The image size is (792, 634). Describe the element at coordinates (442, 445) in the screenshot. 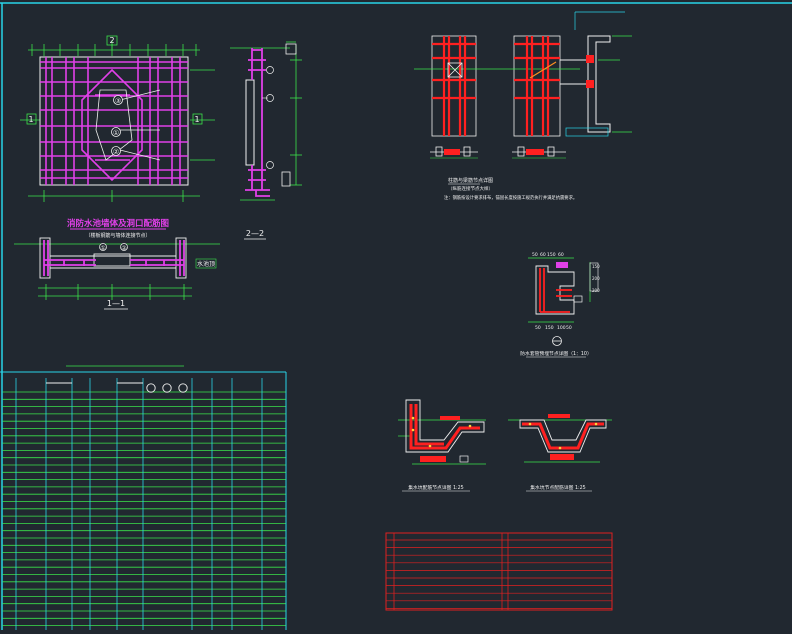

I see `sump-pit-detail-left: 集水坑配筋节点详图 1:25` at that location.